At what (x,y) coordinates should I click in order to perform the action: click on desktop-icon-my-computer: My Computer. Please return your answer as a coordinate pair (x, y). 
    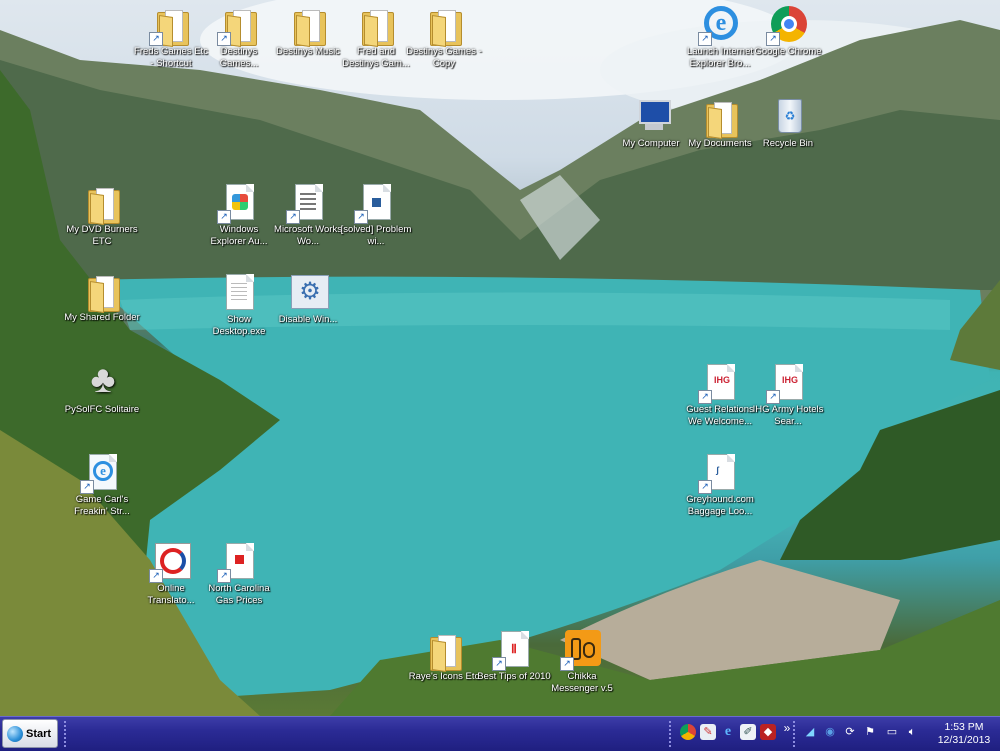
    Looking at the image, I should click on (651, 123).